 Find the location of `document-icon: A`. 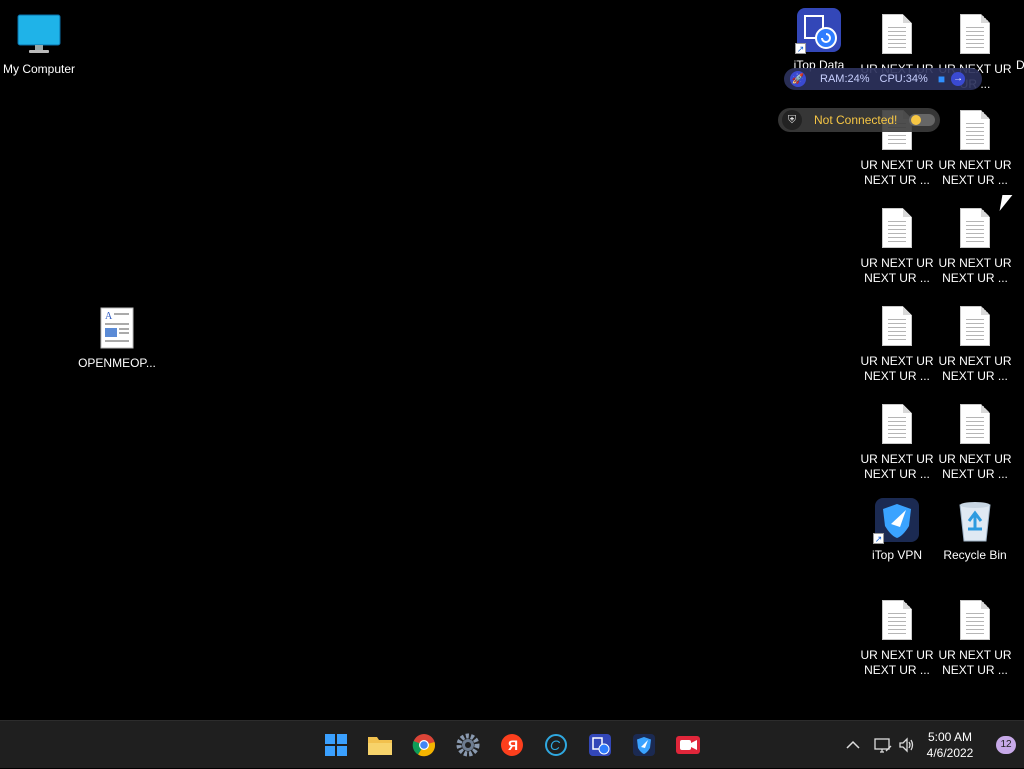

document-icon: A is located at coordinates (117, 328).